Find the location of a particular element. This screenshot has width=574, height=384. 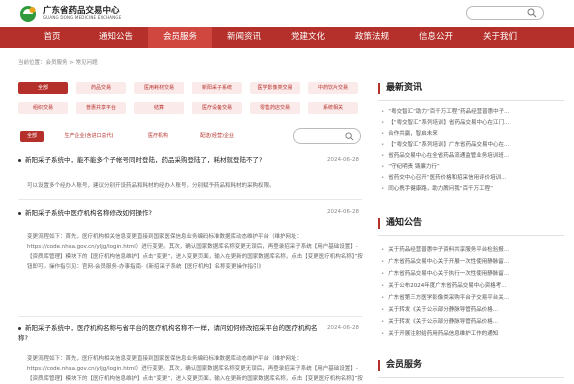

category-herbal: 中药饮片交易 is located at coordinates (333, 88).